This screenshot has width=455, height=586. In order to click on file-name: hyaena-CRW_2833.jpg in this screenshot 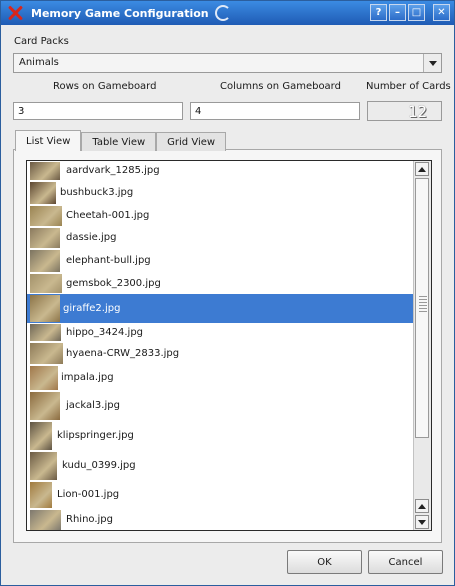, I will do `click(123, 353)`.